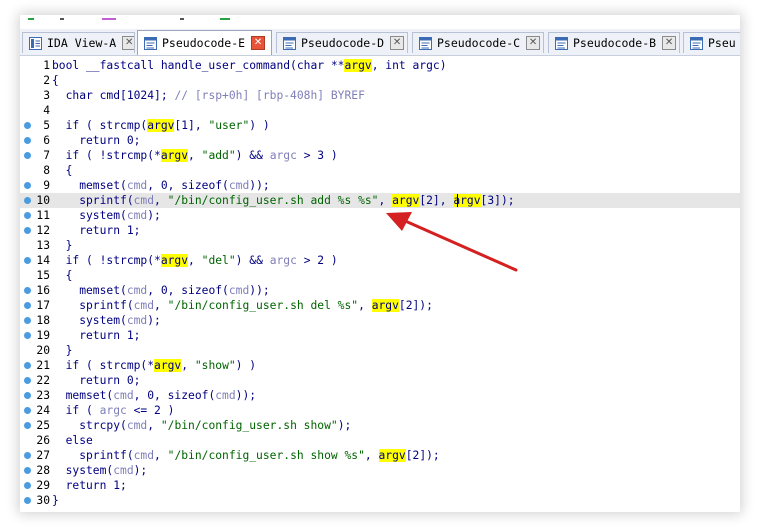 The height and width of the screenshot is (531, 758). Describe the element at coordinates (317, 260) in the screenshot. I see `code-token: > 2 )` at that location.